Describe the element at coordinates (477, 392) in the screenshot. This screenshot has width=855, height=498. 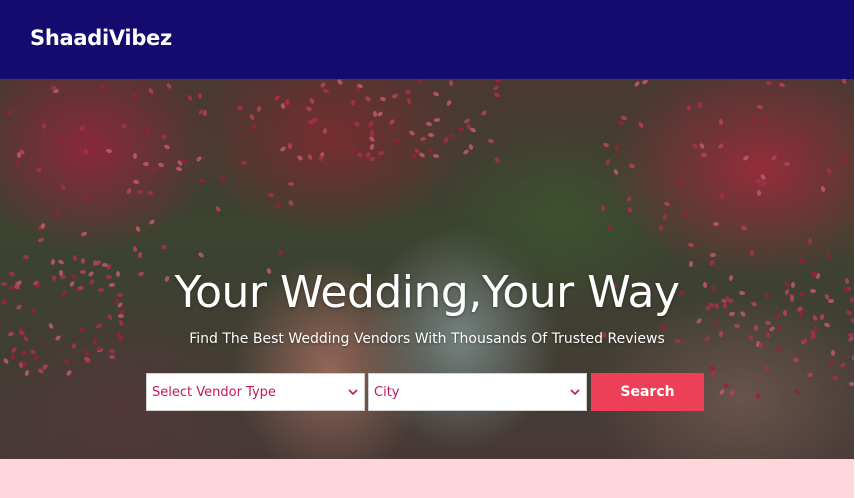
I see `city-select: City` at that location.